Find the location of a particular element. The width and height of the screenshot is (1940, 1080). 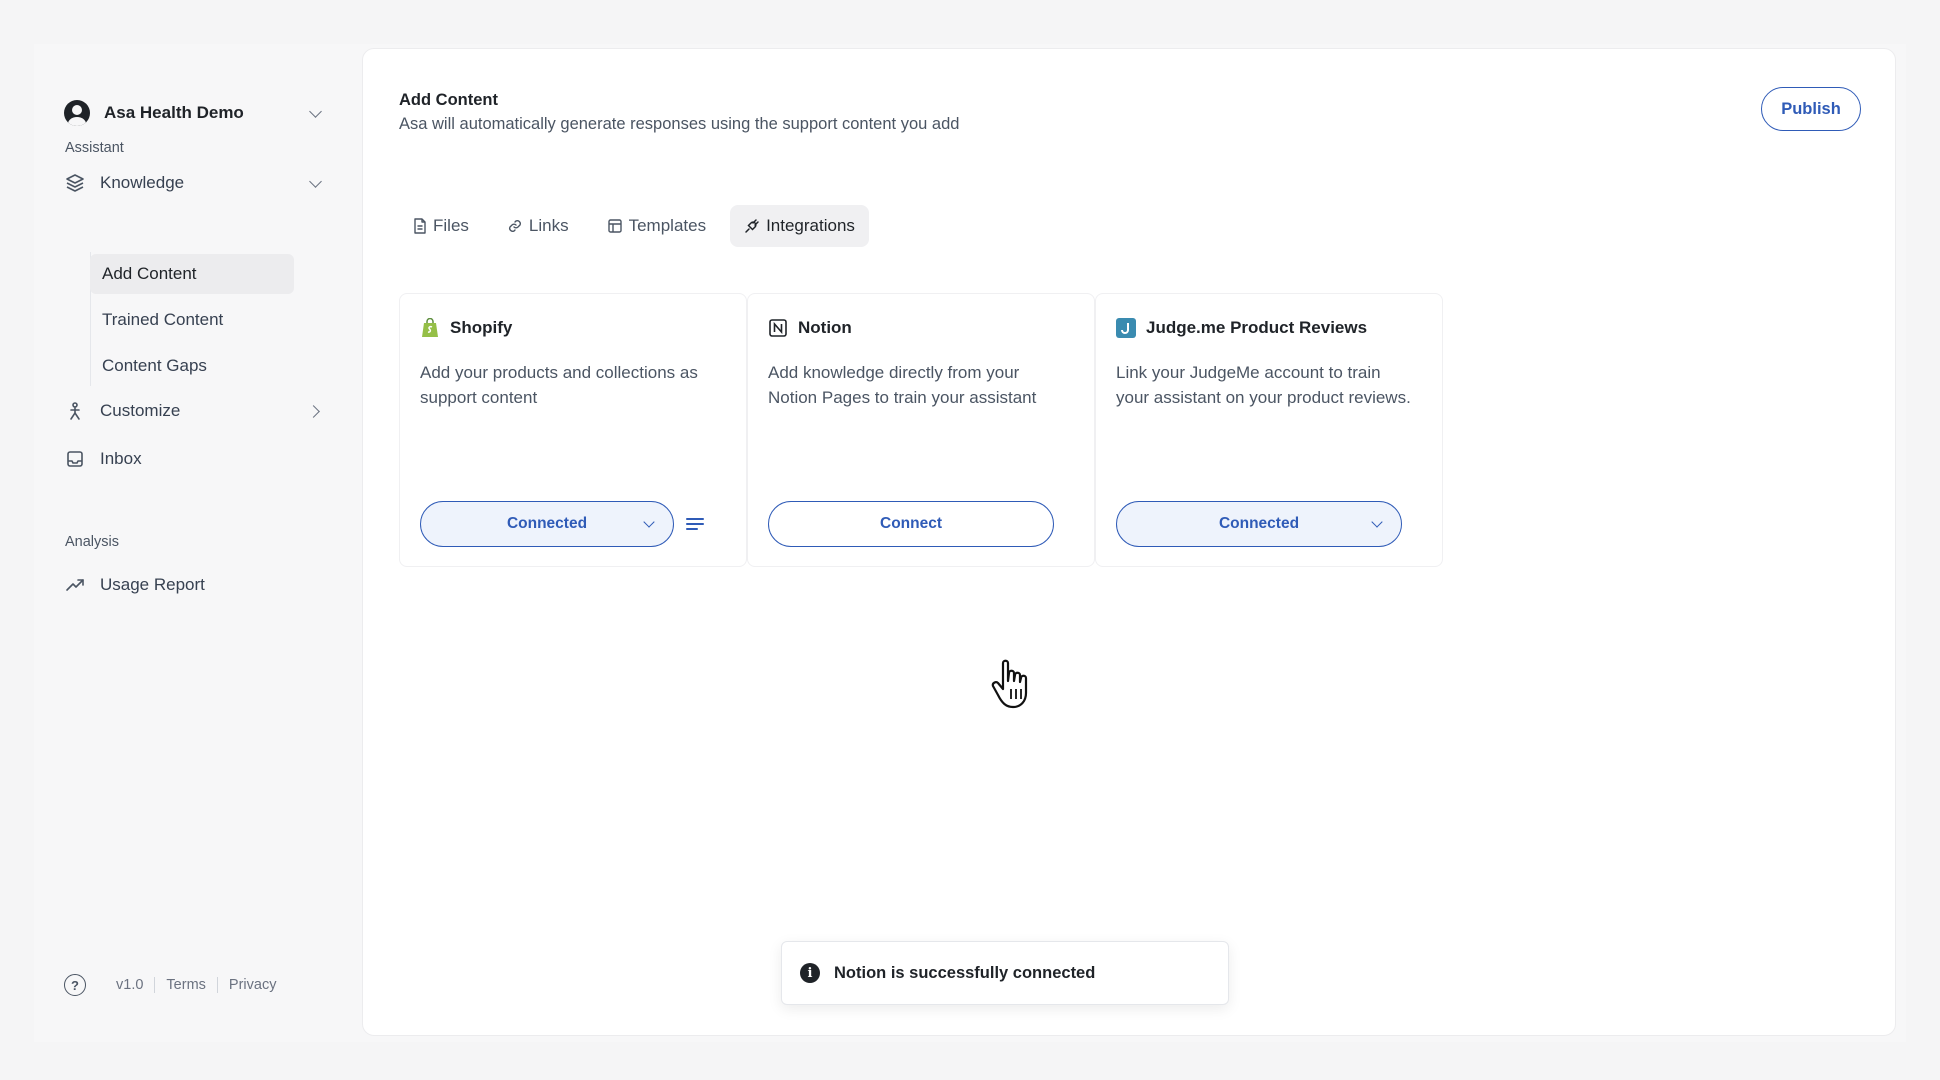

plug-icon is located at coordinates (752, 226).